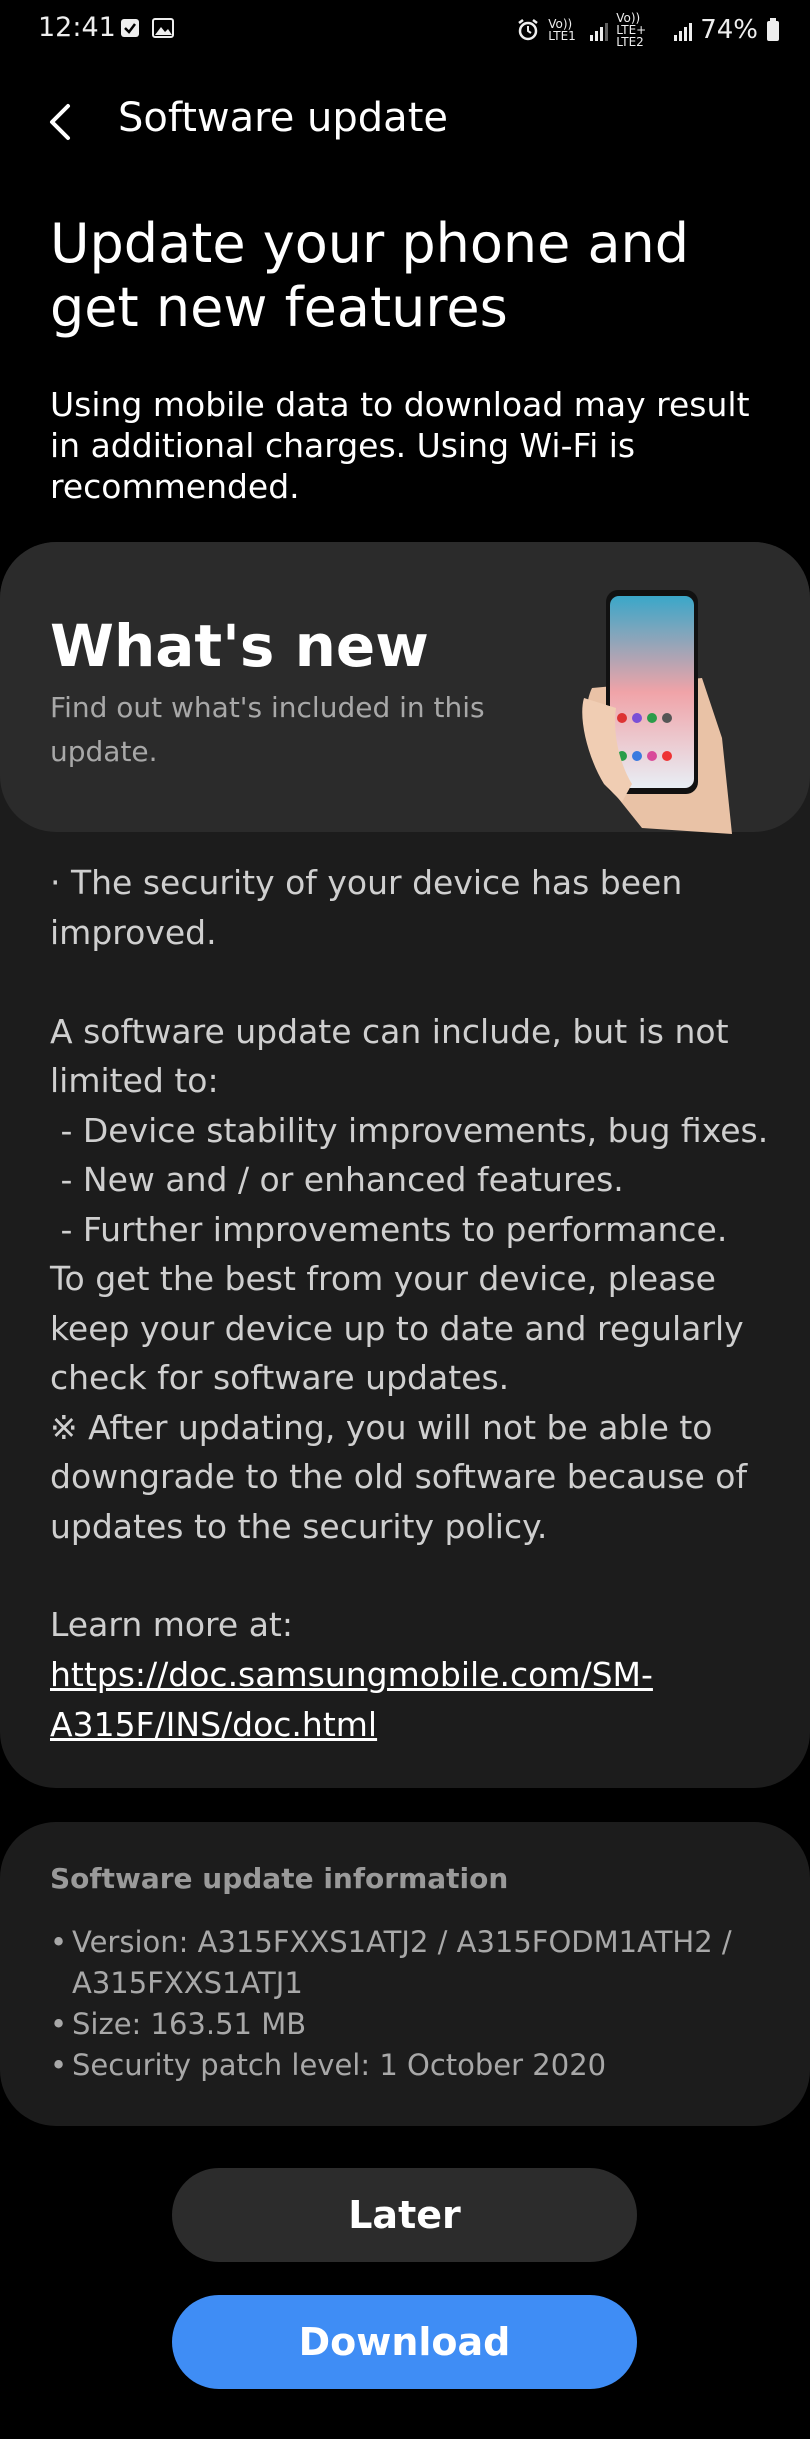  What do you see at coordinates (404, 2215) in the screenshot?
I see `later-button: Later` at bounding box center [404, 2215].